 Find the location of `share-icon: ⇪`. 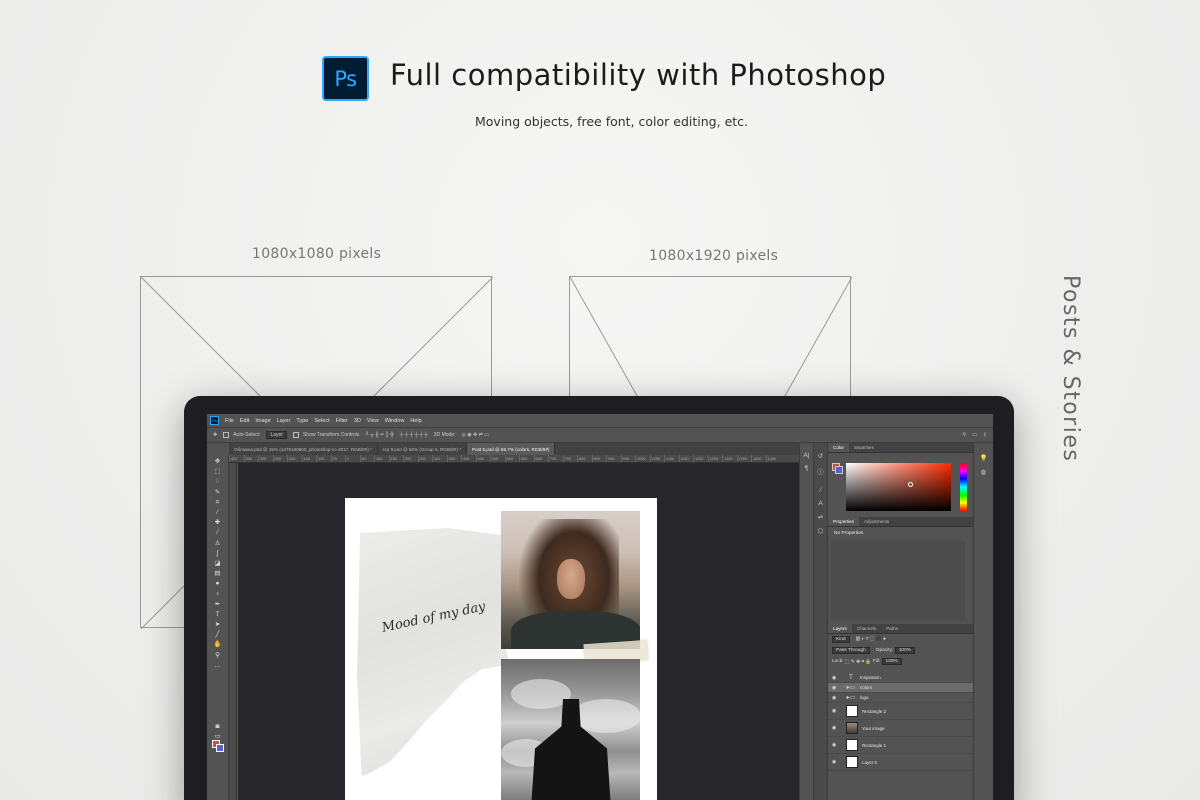

share-icon: ⇪ is located at coordinates (985, 435).